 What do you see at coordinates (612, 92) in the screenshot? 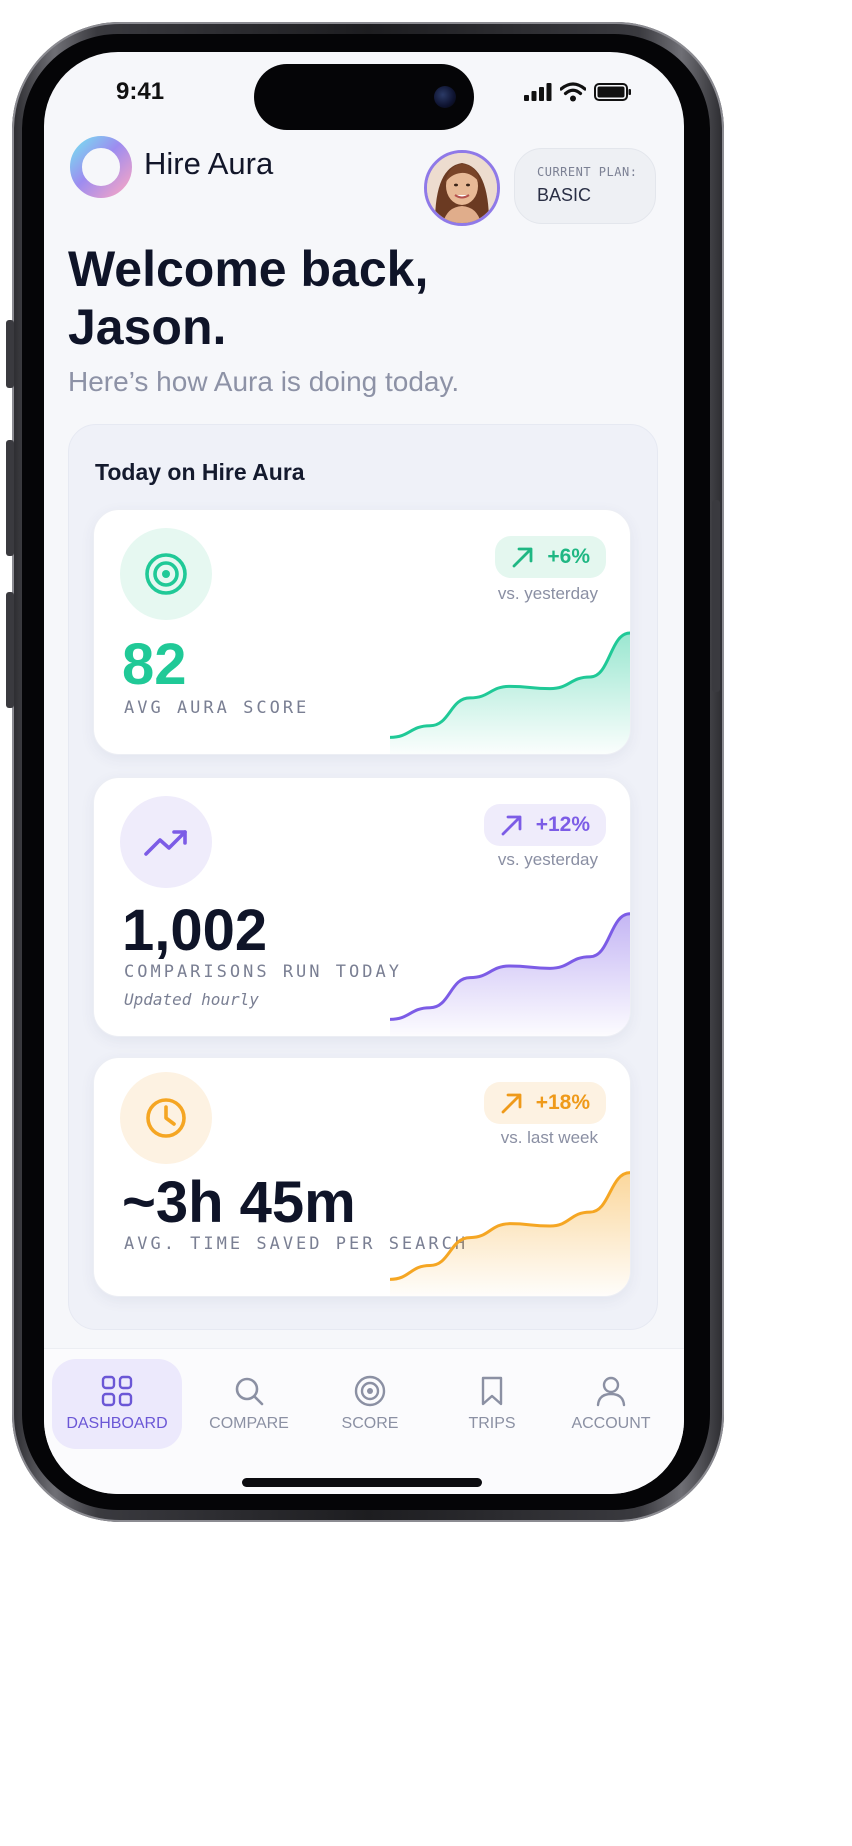
I see `battery-icon` at bounding box center [612, 92].